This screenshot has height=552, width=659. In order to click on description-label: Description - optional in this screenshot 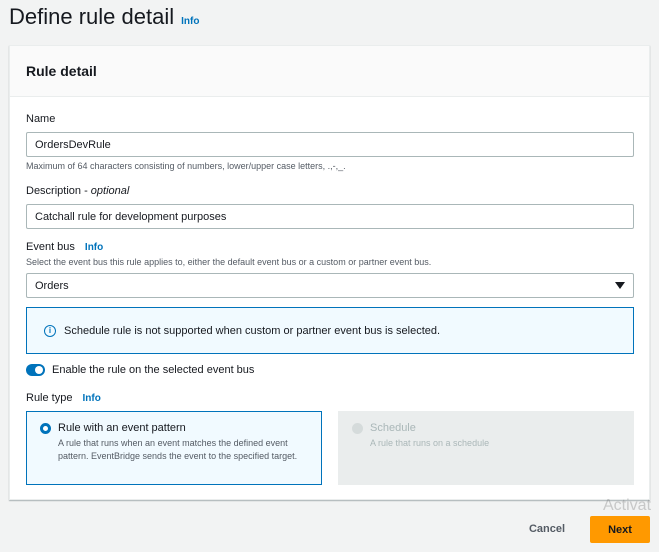, I will do `click(77, 191)`.